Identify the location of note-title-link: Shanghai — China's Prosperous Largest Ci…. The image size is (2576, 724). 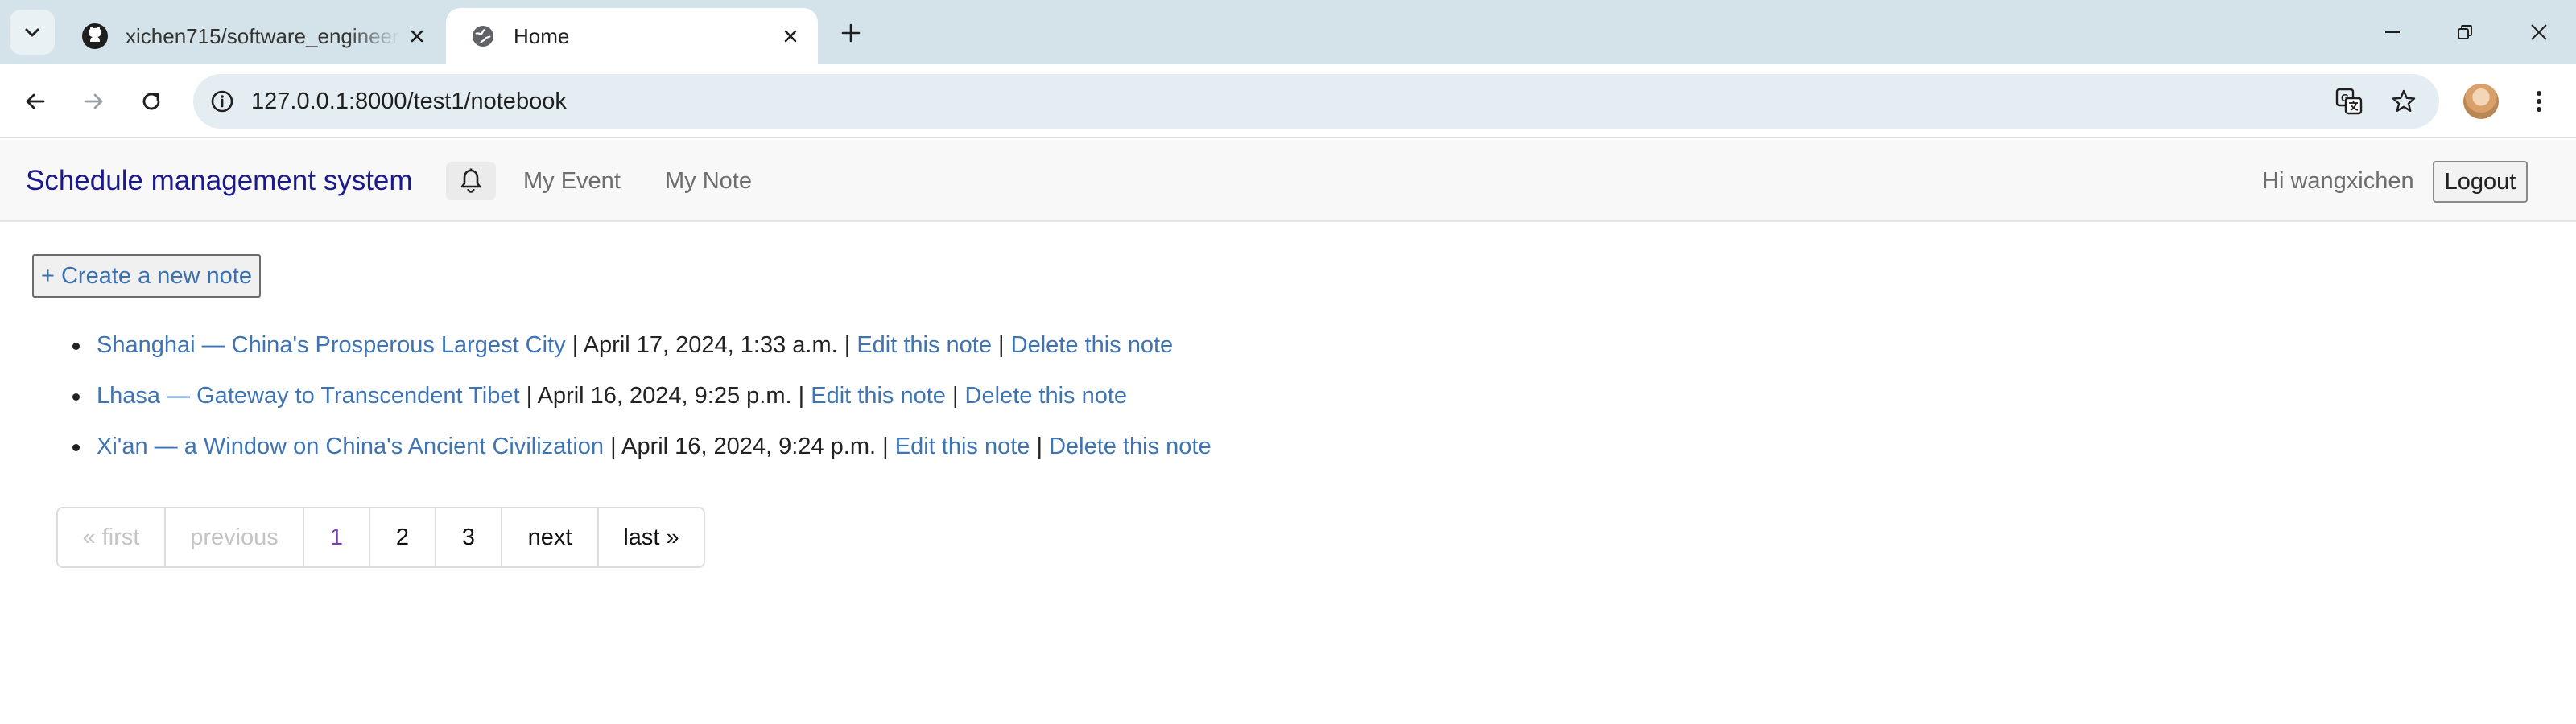
(331, 345).